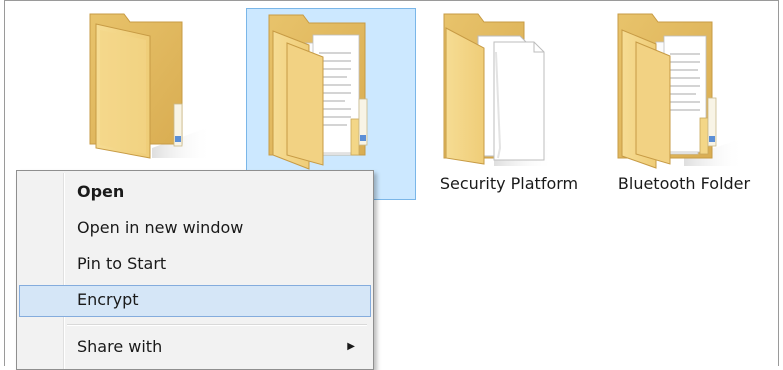  What do you see at coordinates (195, 301) in the screenshot?
I see `menu-item-encrypt: Encrypt` at bounding box center [195, 301].